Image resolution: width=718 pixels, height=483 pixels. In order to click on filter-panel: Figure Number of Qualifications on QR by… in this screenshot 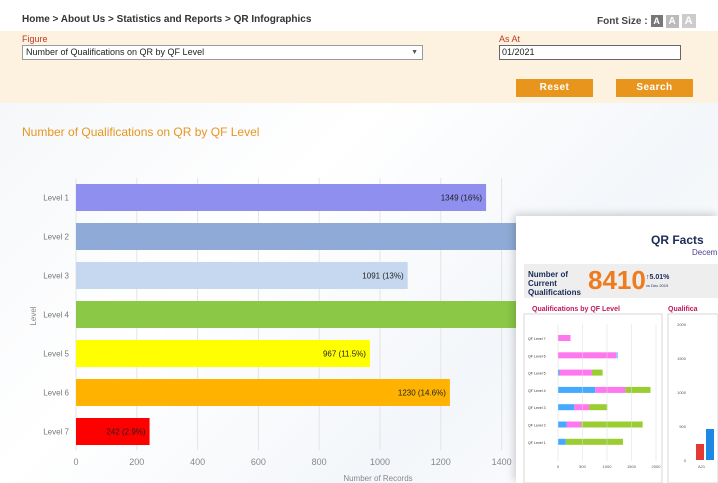, I will do `click(359, 67)`.